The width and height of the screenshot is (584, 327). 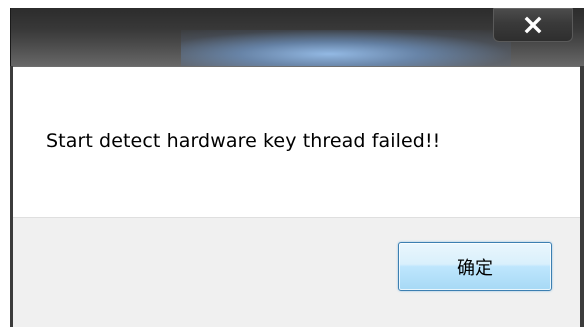 I want to click on ok-button: 确定, so click(x=475, y=266).